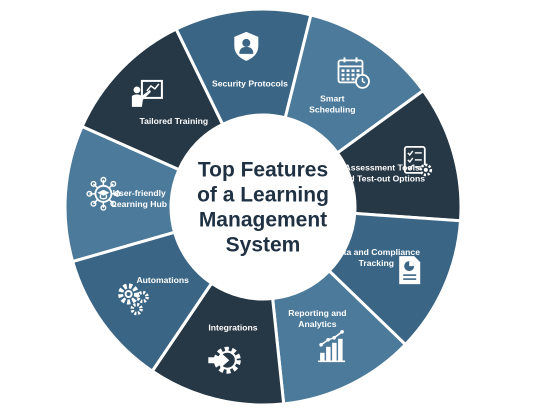 This screenshot has width=547, height=417. Describe the element at coordinates (139, 198) in the screenshot. I see `segment-label: User-friendly Learning Hub` at that location.